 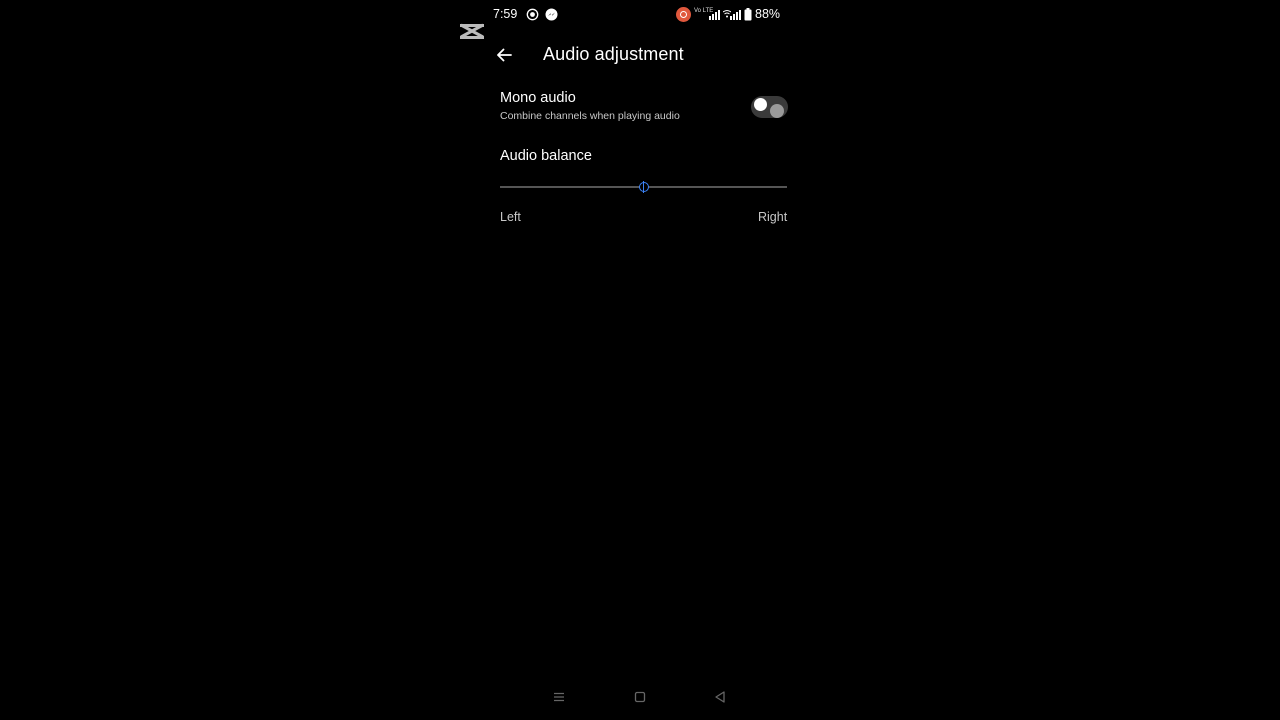 I want to click on recent-apps-button, so click(x=559, y=697).